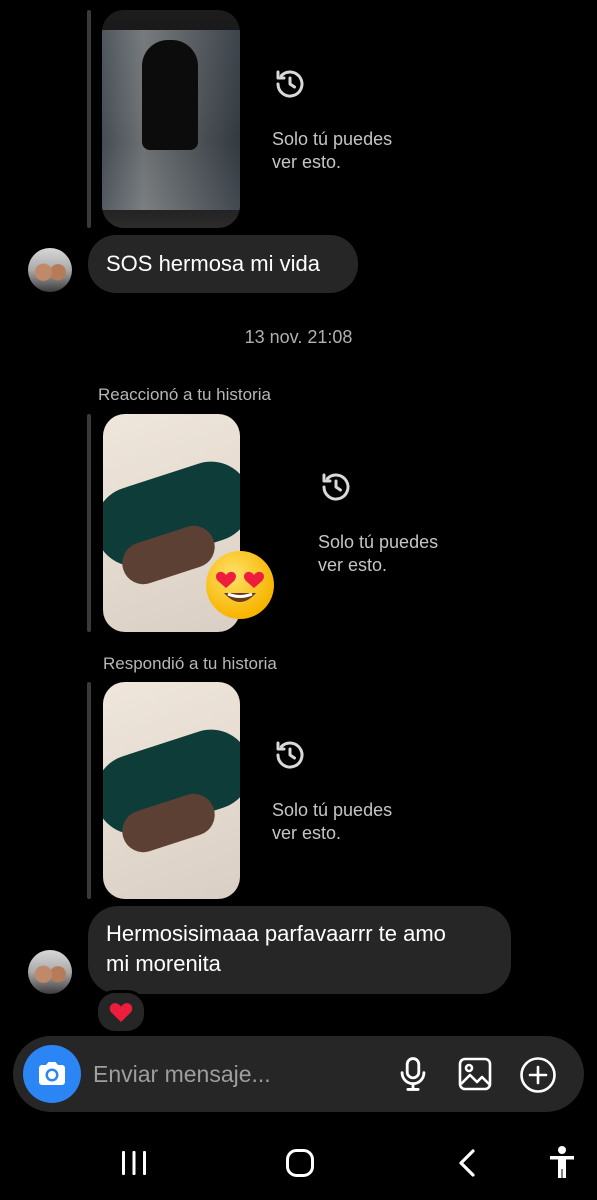 The width and height of the screenshot is (597, 1200). I want to click on message-text-line1: Hermosisimaaa parfavaarrr te amo, so click(276, 933).